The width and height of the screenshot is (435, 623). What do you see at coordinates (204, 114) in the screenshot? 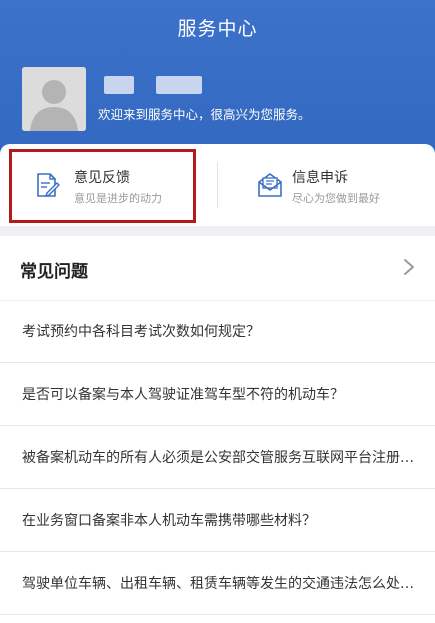
I see `welcome-message: 欢迎来到服务中心，很高兴为您服务。` at bounding box center [204, 114].